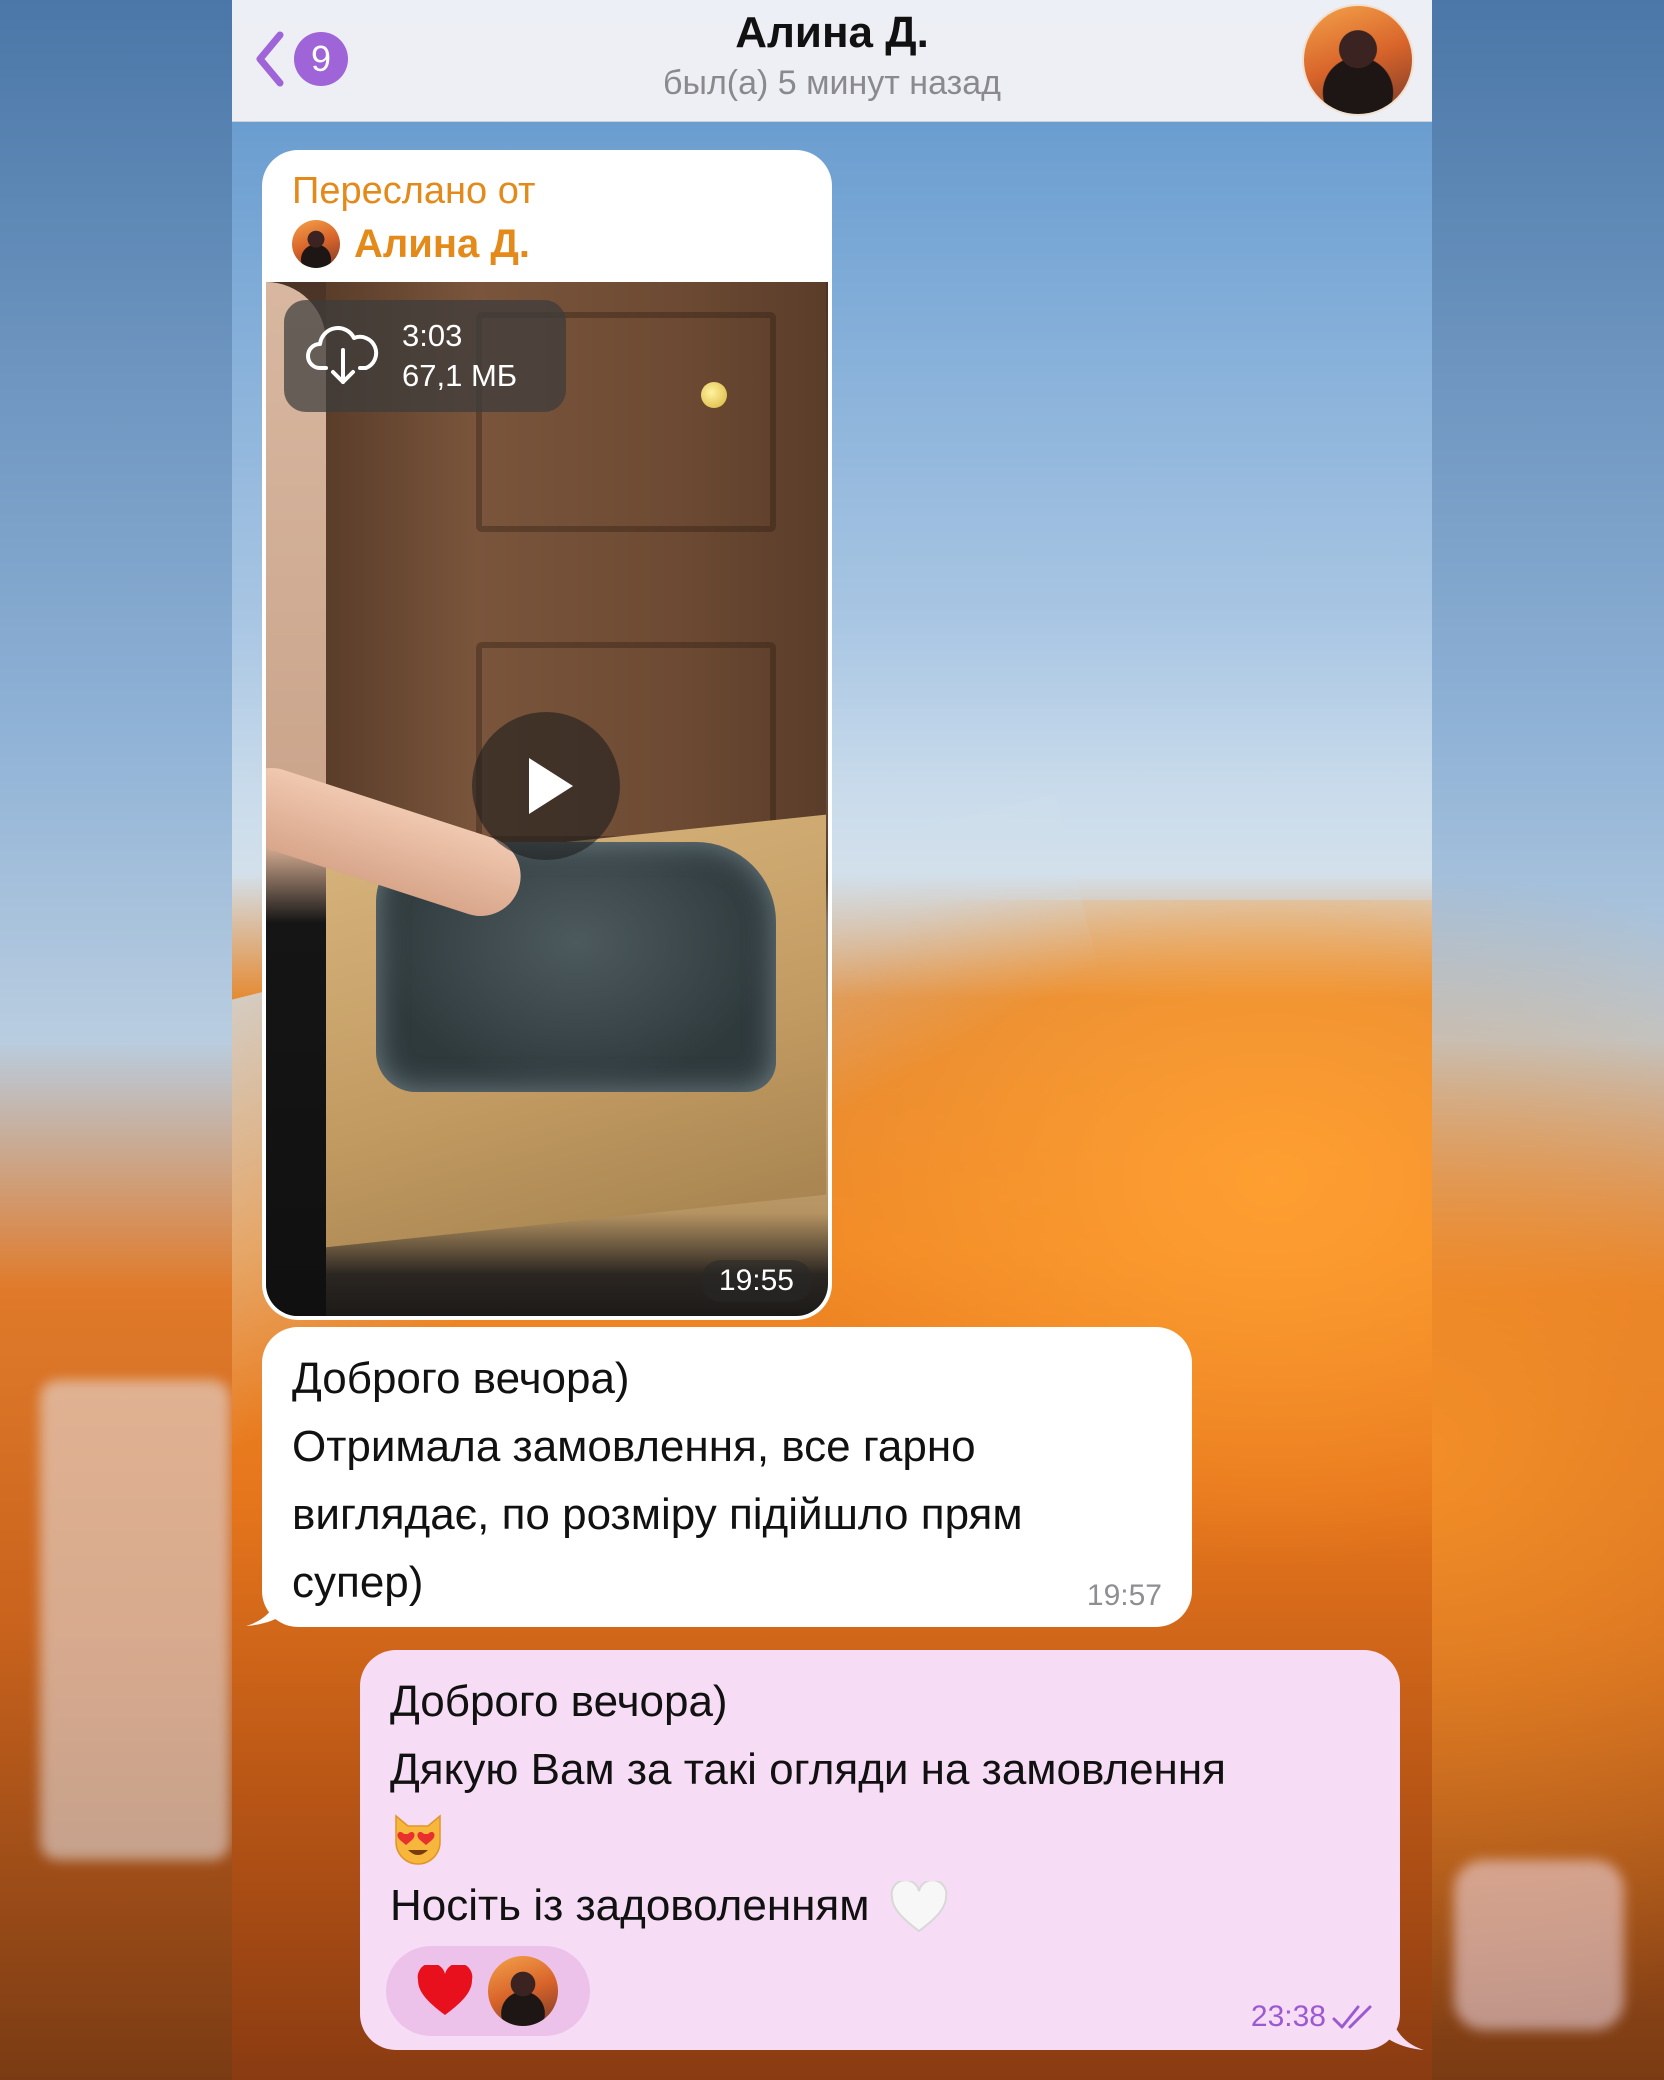 The height and width of the screenshot is (2080, 1664). What do you see at coordinates (460, 375) in the screenshot?
I see `video-size: 67,1 МБ` at bounding box center [460, 375].